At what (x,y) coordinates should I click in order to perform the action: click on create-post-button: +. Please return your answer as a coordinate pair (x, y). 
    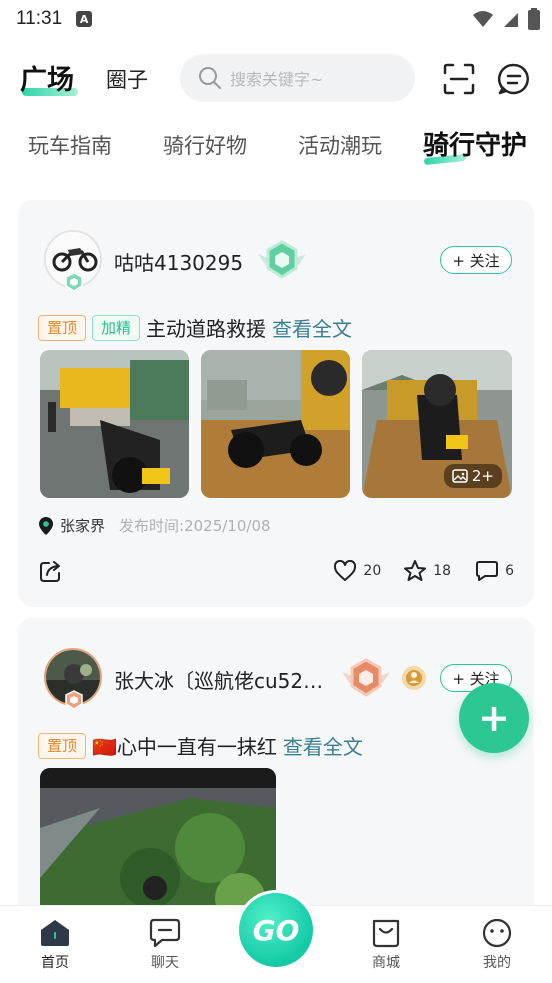
    Looking at the image, I should click on (494, 718).